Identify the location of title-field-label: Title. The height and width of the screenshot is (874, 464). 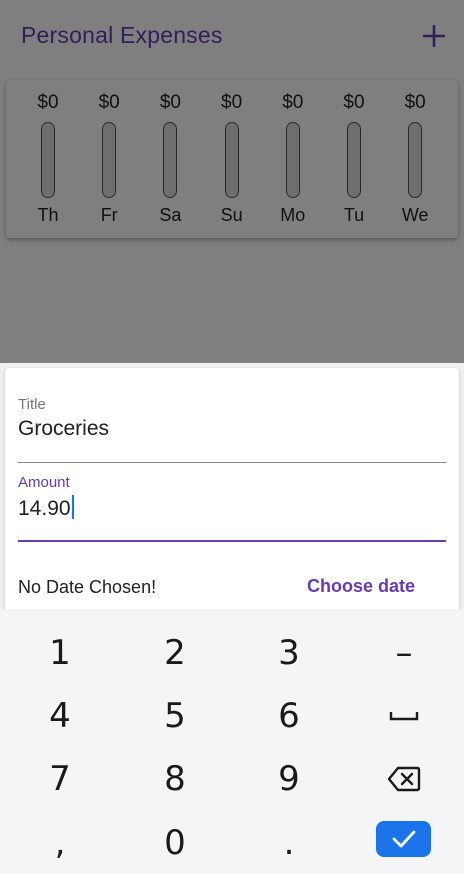
(32, 404).